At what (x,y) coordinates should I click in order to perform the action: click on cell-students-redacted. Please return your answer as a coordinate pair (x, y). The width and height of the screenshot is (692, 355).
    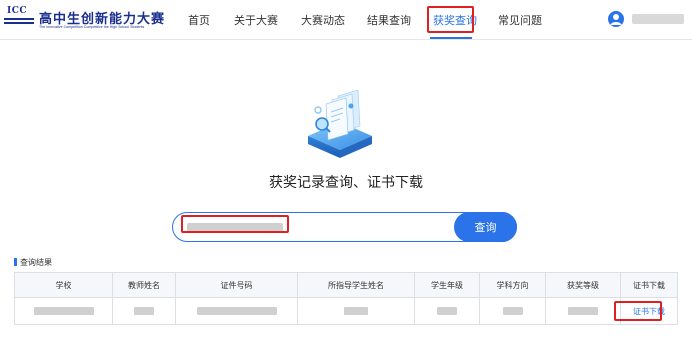
    Looking at the image, I should click on (356, 311).